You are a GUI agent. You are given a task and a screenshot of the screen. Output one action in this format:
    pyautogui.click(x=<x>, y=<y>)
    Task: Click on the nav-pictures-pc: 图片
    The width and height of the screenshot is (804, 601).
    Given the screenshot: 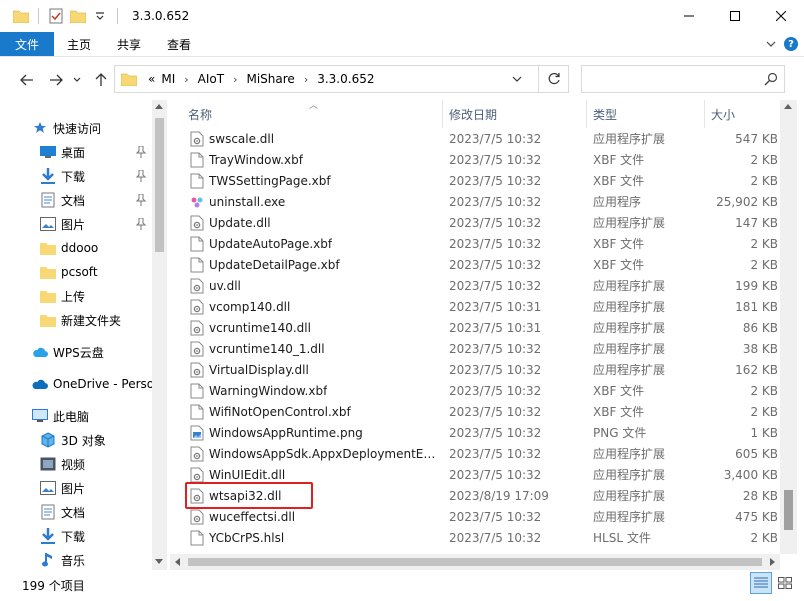 What is the action you would take?
    pyautogui.click(x=76, y=488)
    